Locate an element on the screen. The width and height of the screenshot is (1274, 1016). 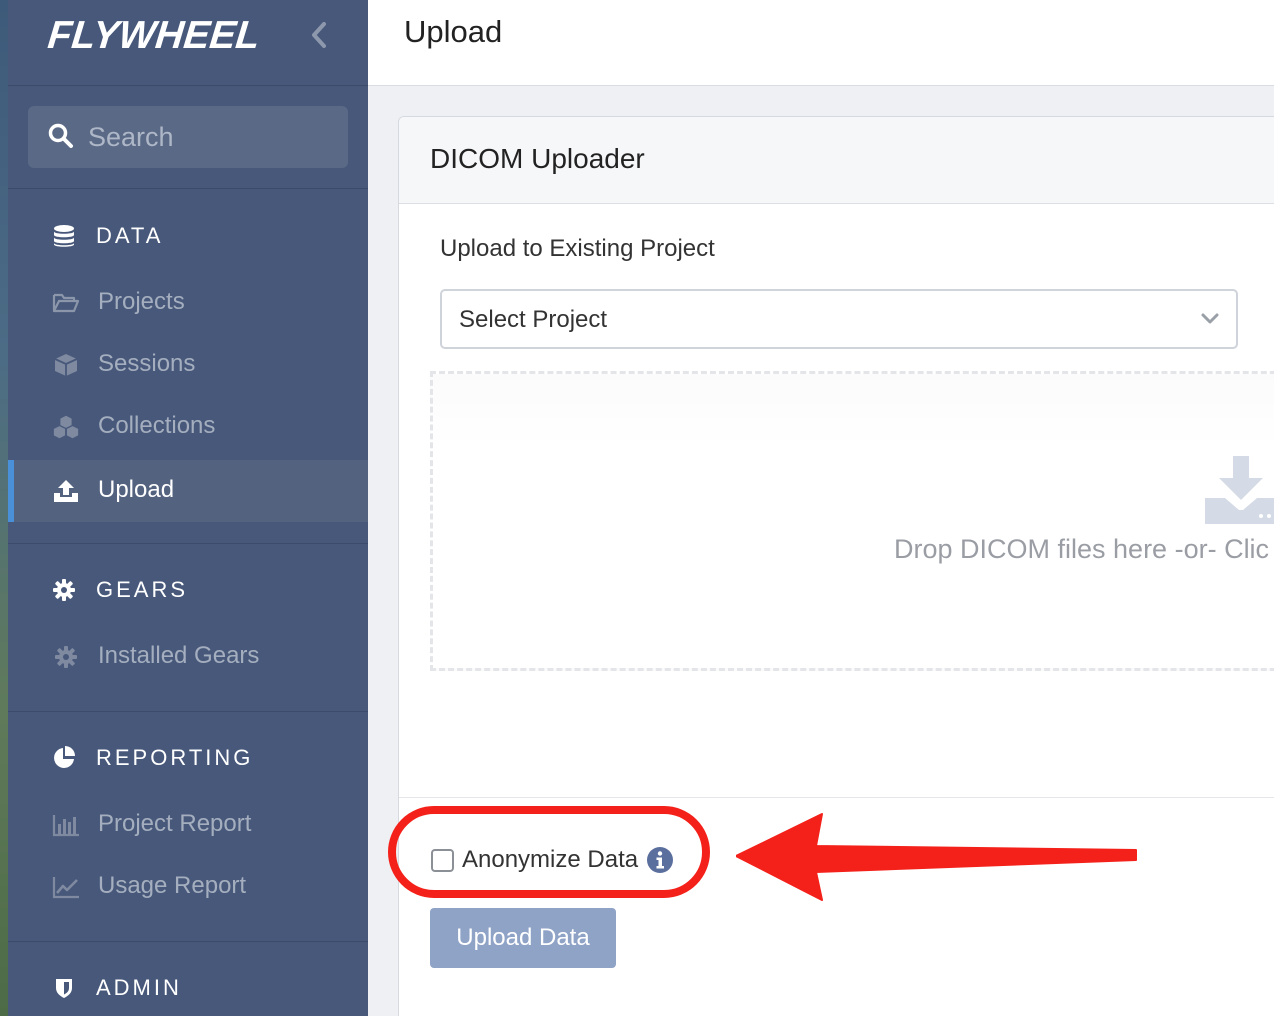
sidebar-item-label: Collections is located at coordinates (157, 425).